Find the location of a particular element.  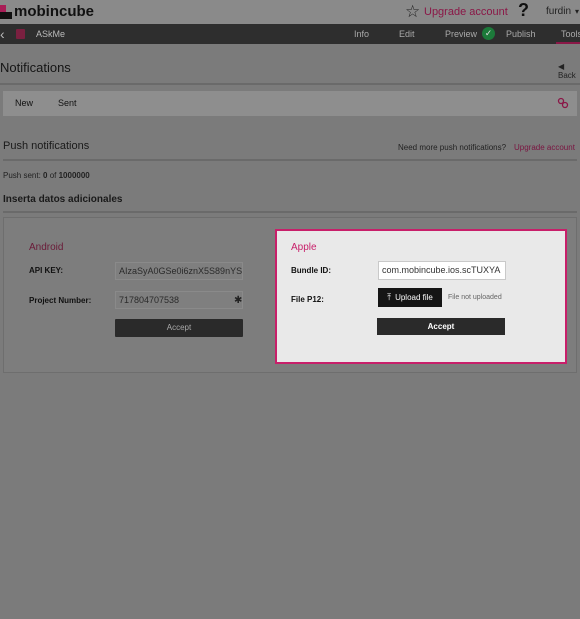

mobincube-logo: mobincube is located at coordinates (47, 11).